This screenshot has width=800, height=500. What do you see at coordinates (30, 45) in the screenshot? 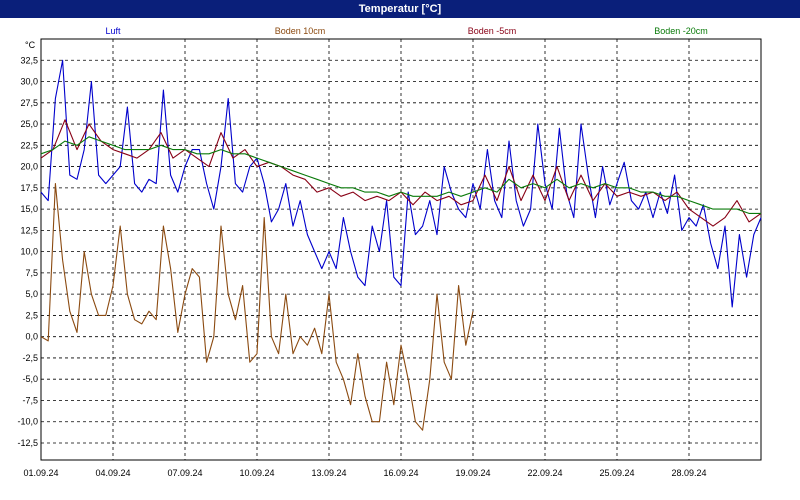
I see `y-axis-unit: °C` at bounding box center [30, 45].